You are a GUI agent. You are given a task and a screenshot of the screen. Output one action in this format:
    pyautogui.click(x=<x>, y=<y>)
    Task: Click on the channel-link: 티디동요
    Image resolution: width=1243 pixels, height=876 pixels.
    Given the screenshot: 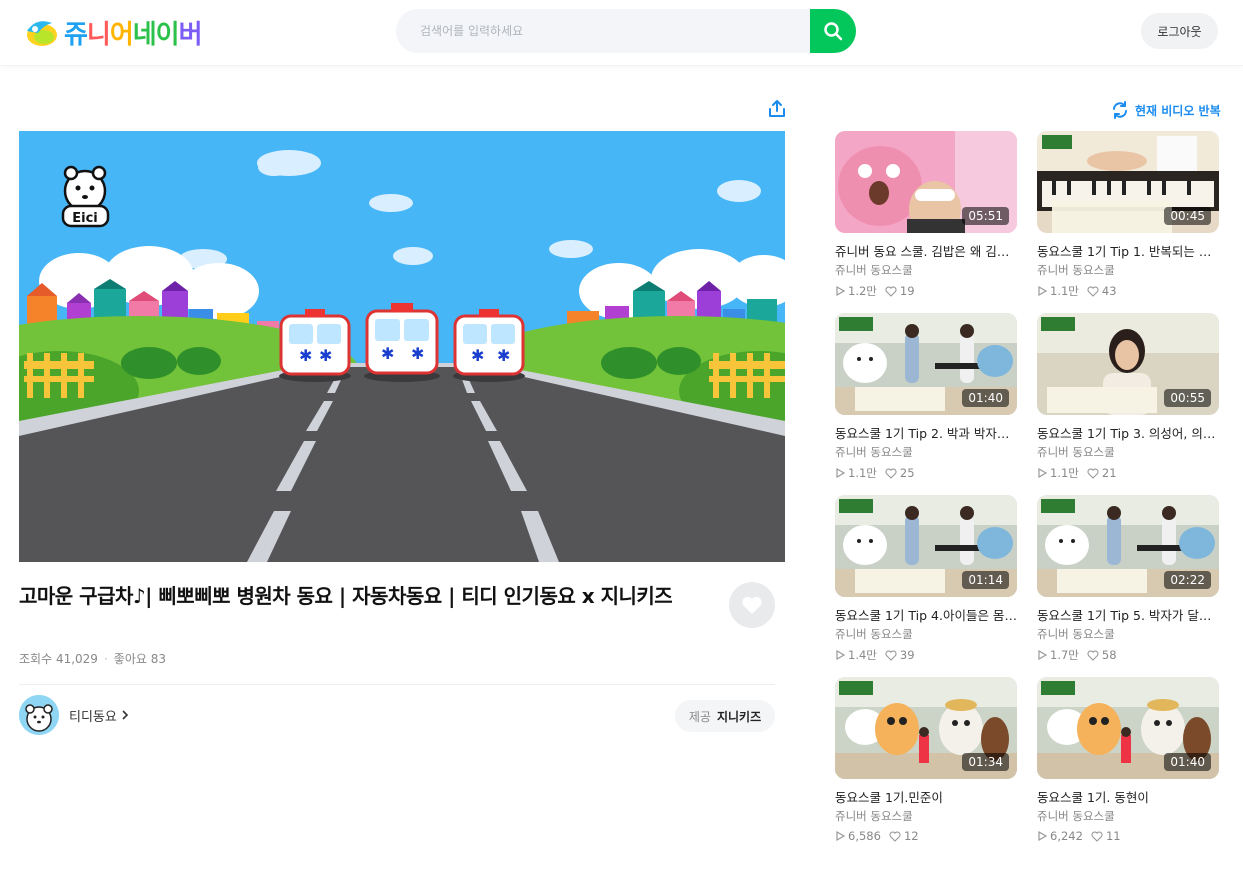 What is the action you would take?
    pyautogui.click(x=74, y=715)
    